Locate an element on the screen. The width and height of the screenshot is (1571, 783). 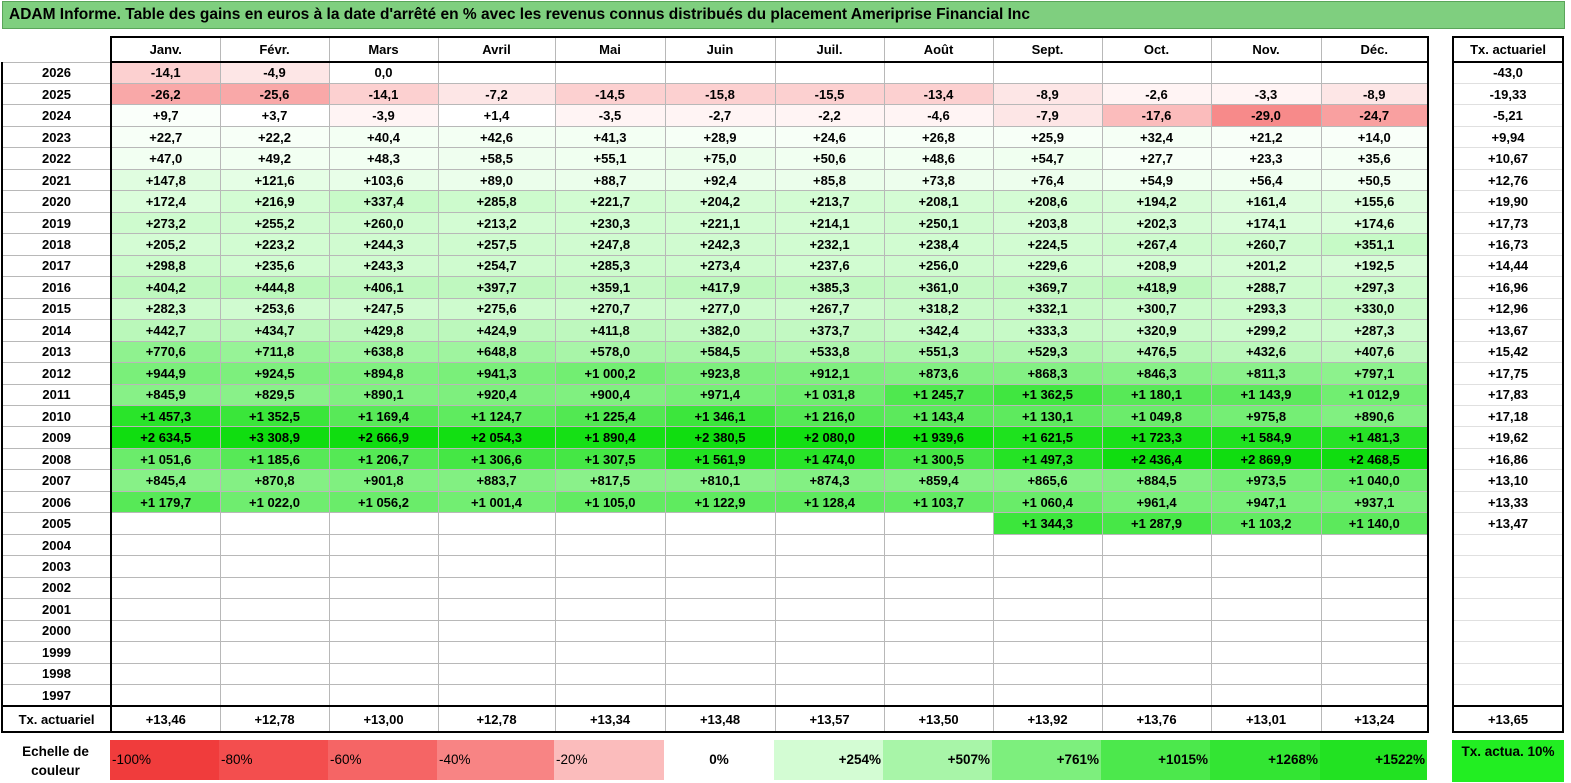
gain-cell: +351,1 is located at coordinates (1374, 244).